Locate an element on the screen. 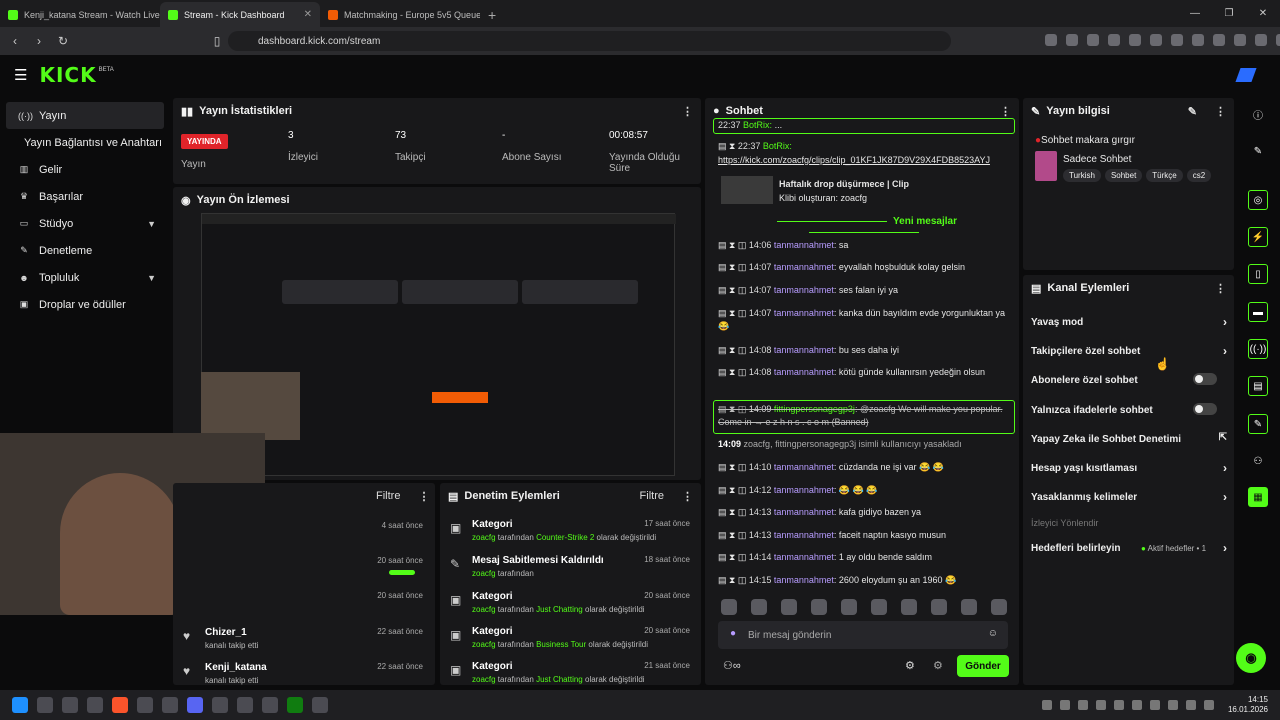 The height and width of the screenshot is (720, 1280). edit-icon: ✎ is located at coordinates (1192, 111).